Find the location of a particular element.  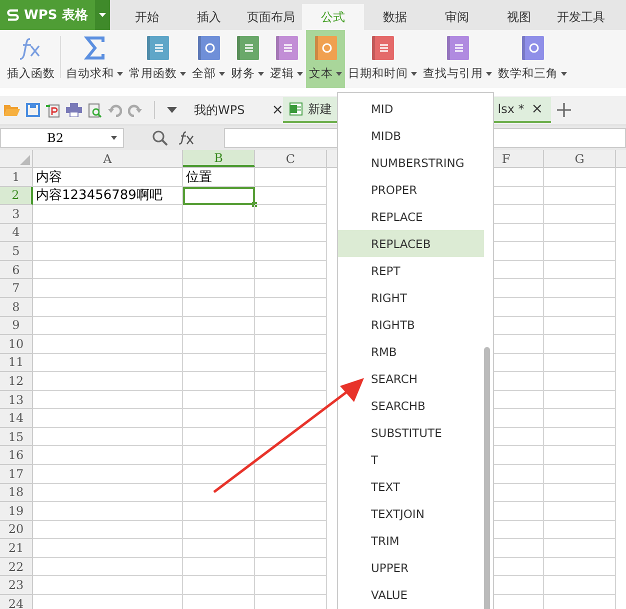

tab-title: lsx * is located at coordinates (511, 109).